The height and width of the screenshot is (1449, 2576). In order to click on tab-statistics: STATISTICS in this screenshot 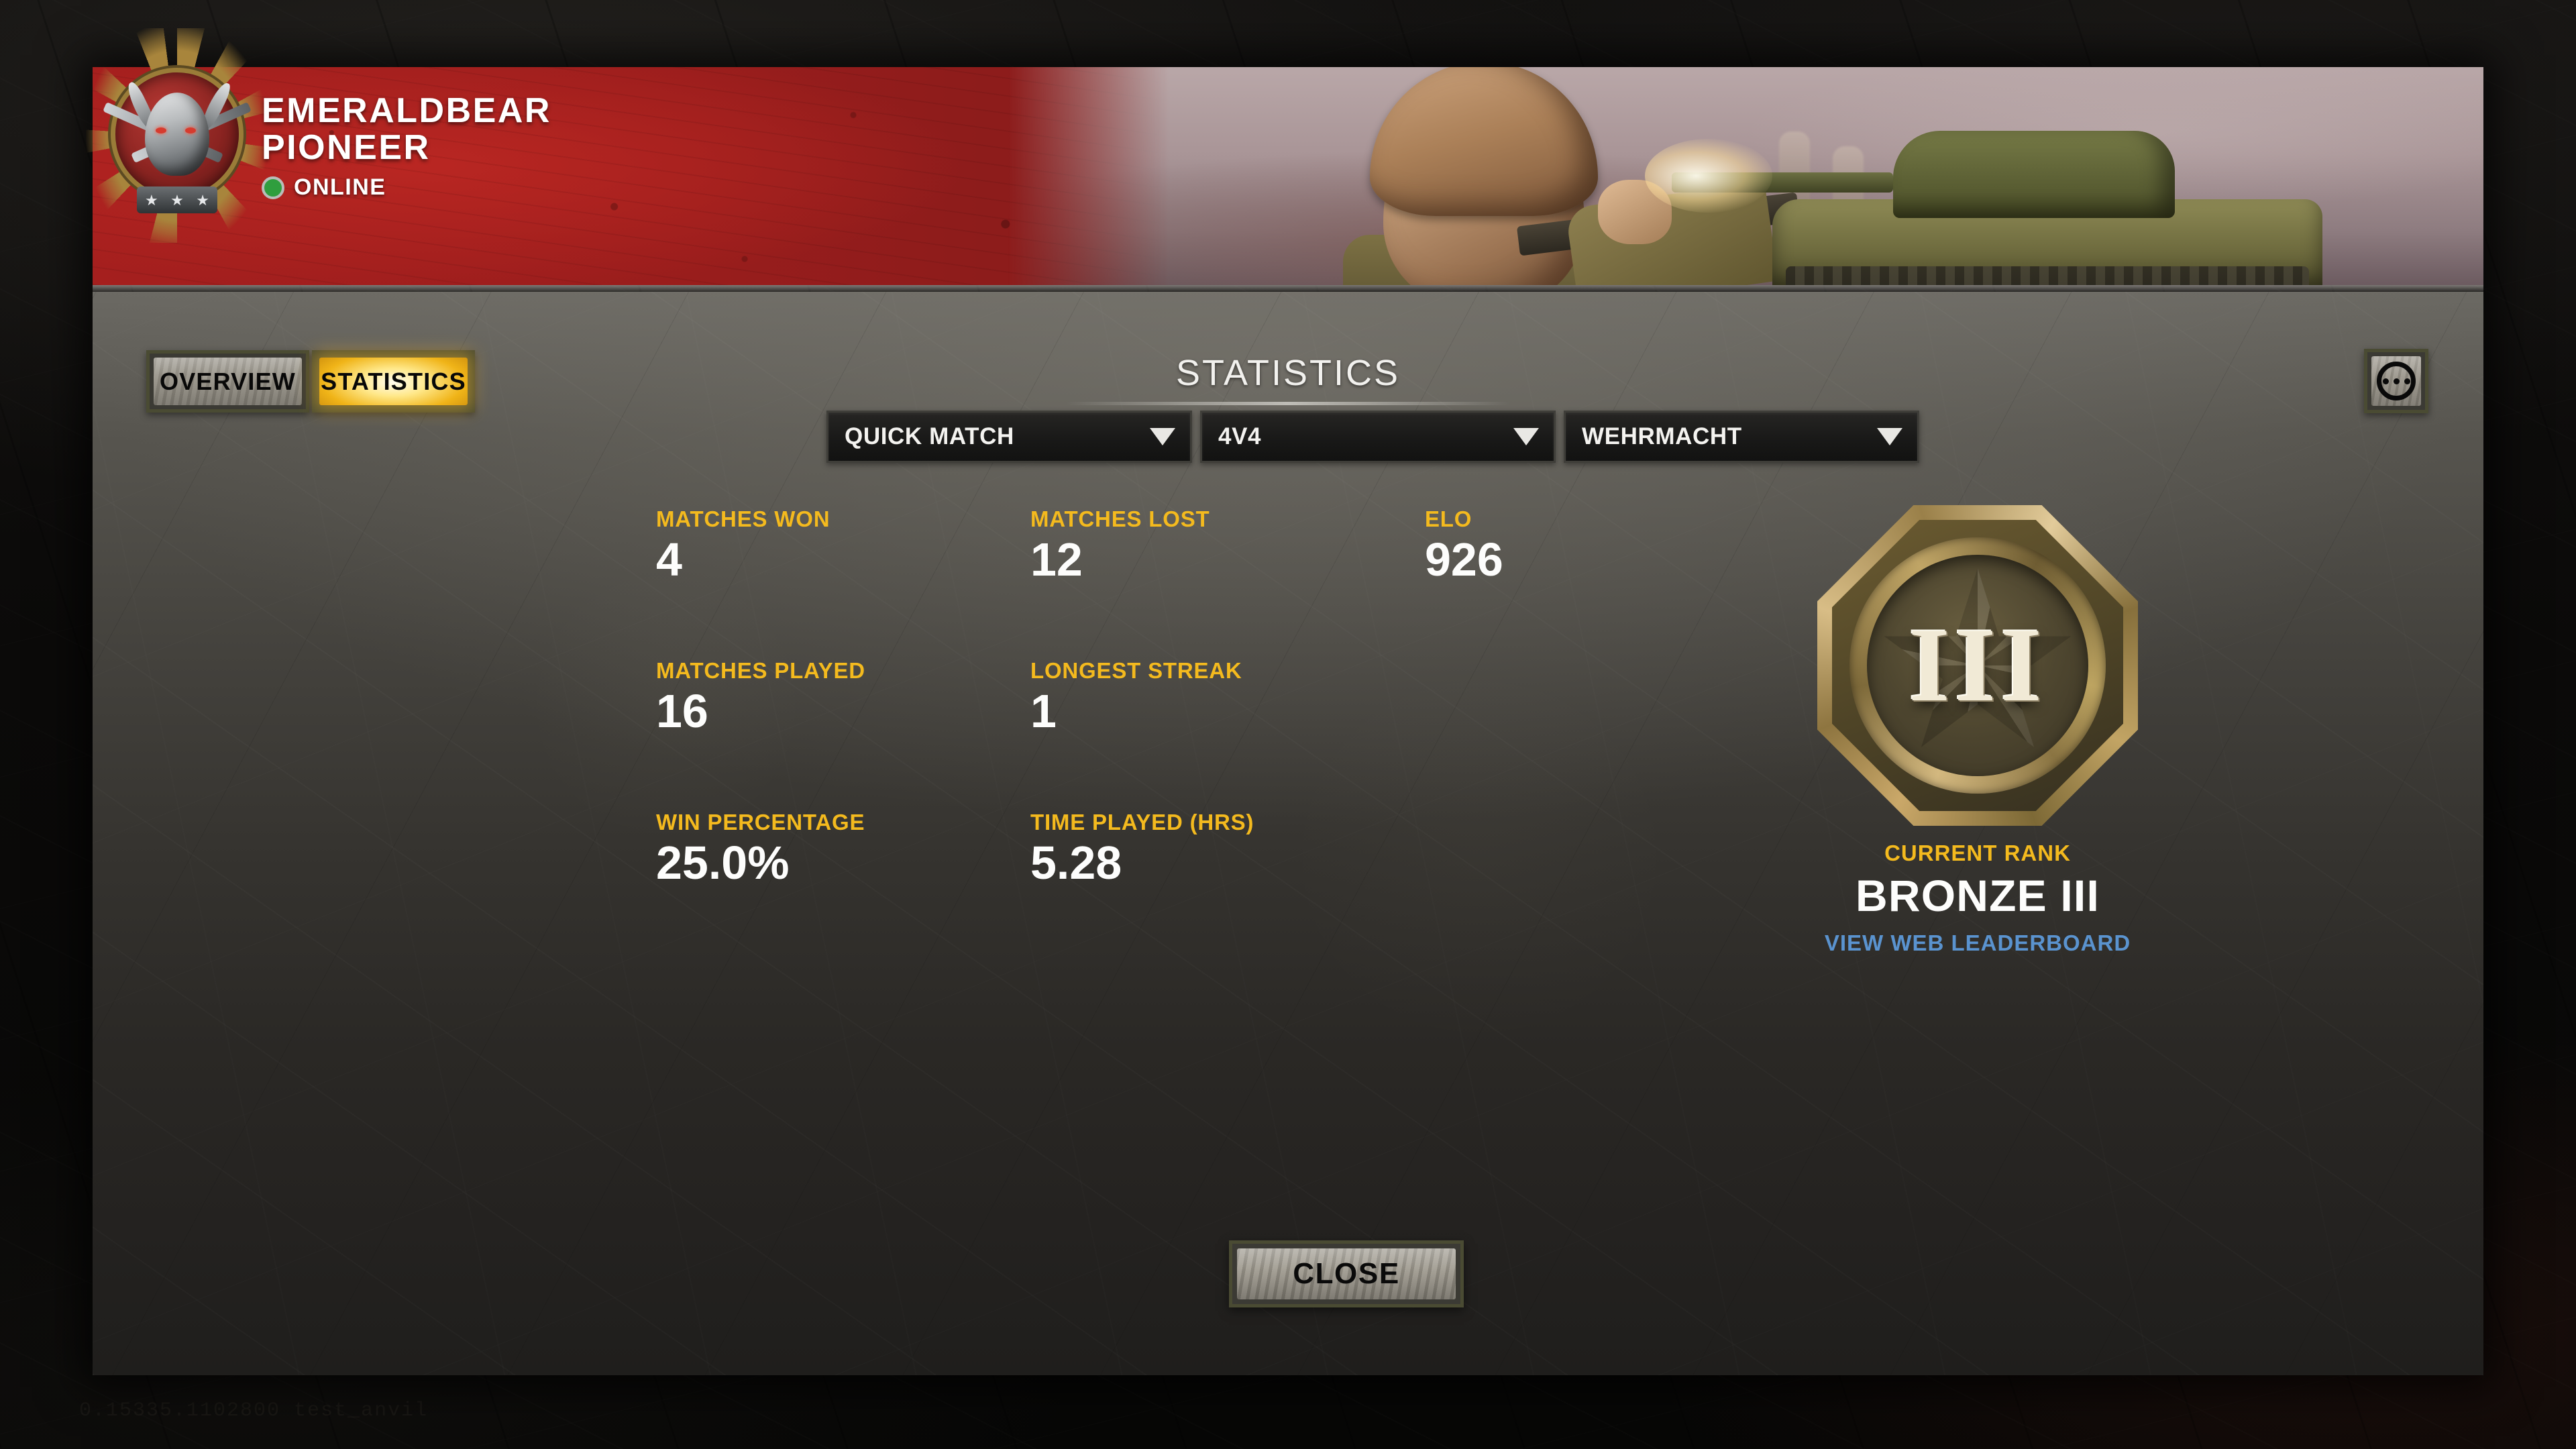, I will do `click(393, 381)`.